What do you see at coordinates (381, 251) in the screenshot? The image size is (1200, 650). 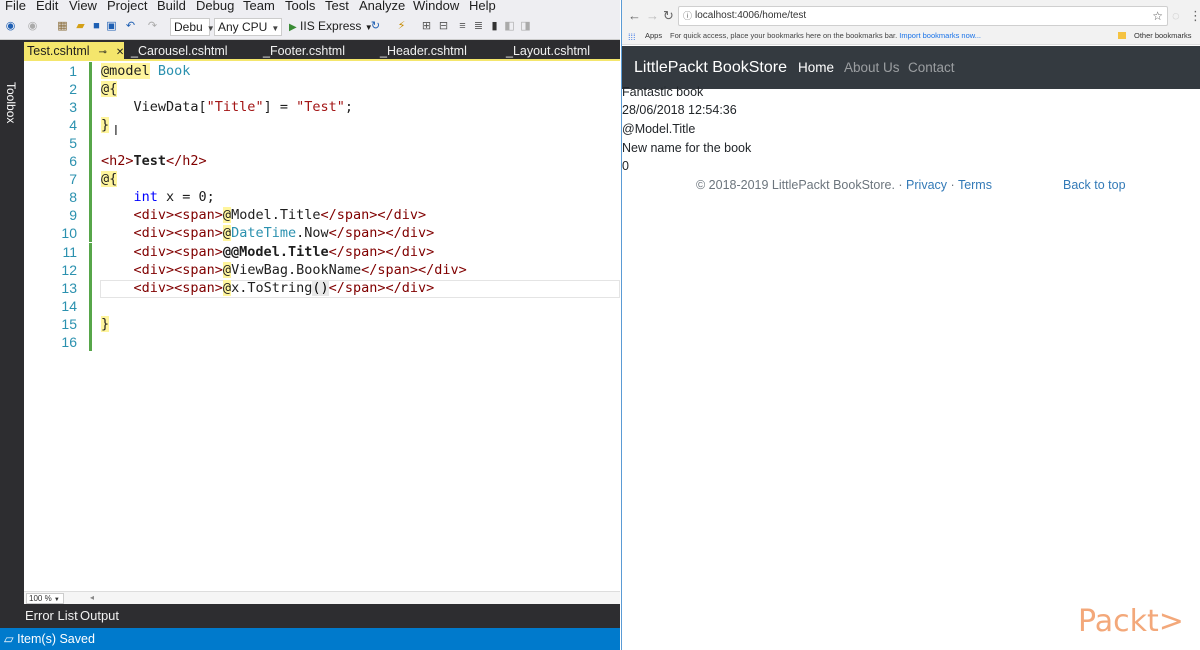 I see `code-token: </span></div>` at bounding box center [381, 251].